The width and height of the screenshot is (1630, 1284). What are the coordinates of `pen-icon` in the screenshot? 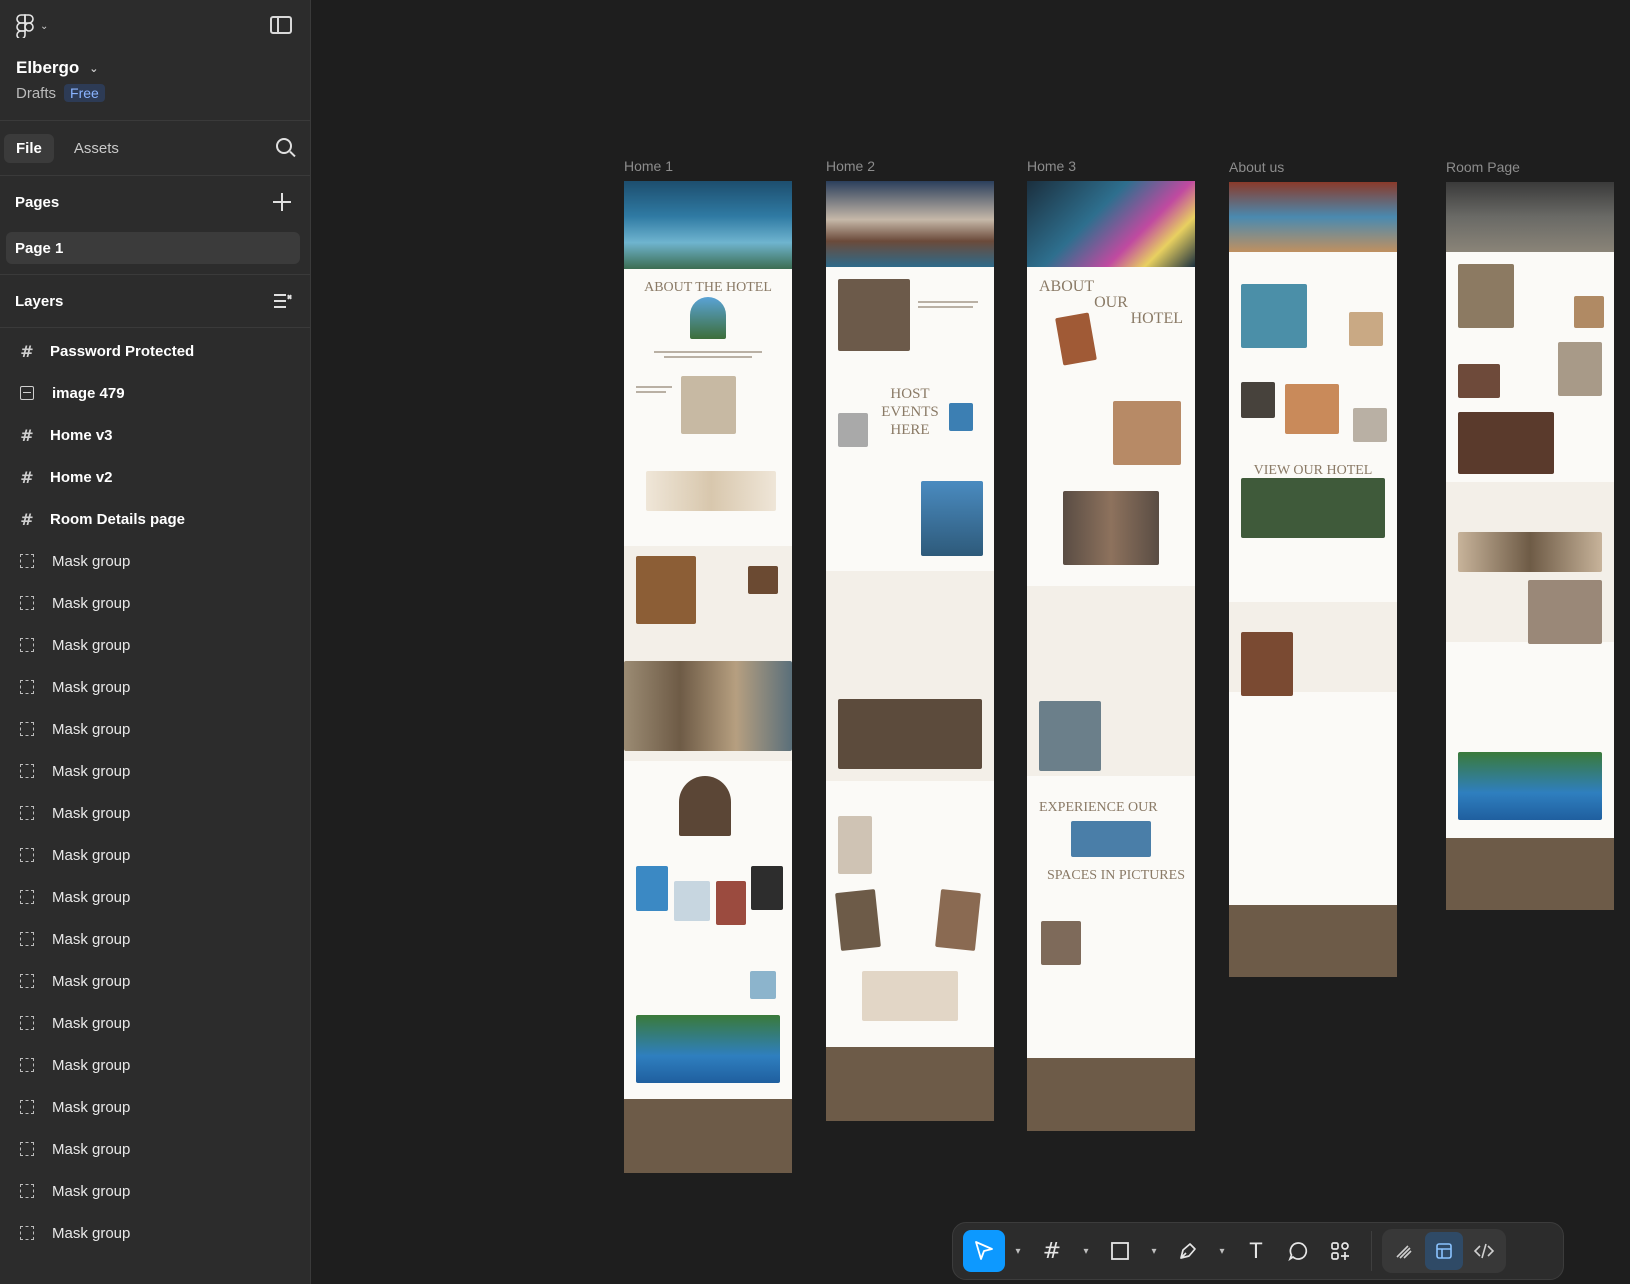 It's located at (1188, 1251).